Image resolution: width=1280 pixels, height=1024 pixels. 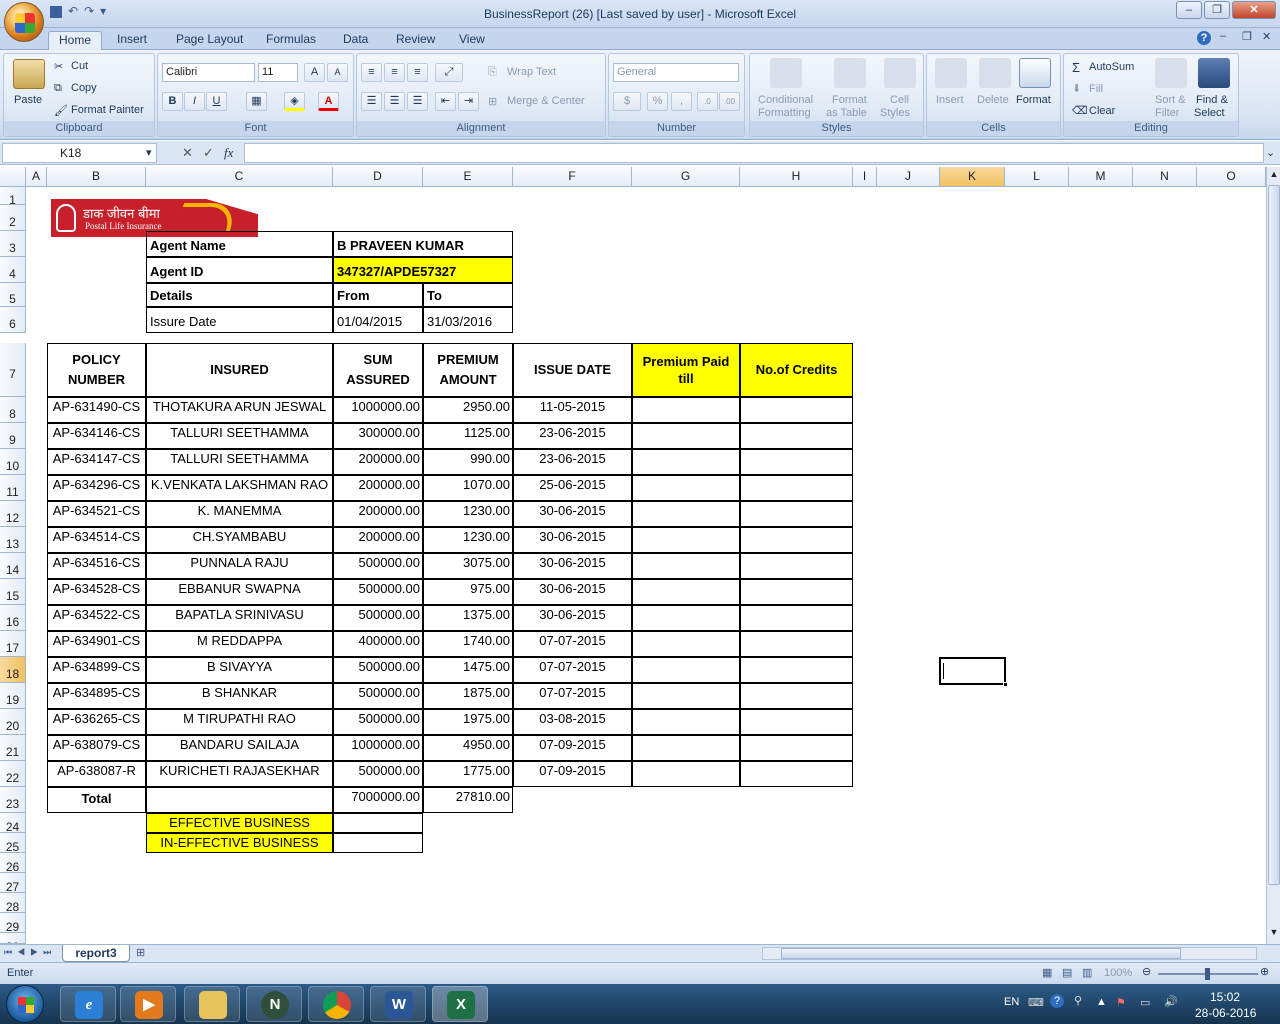 What do you see at coordinates (468, 670) in the screenshot?
I see `premium-amount-cell: 1475.00` at bounding box center [468, 670].